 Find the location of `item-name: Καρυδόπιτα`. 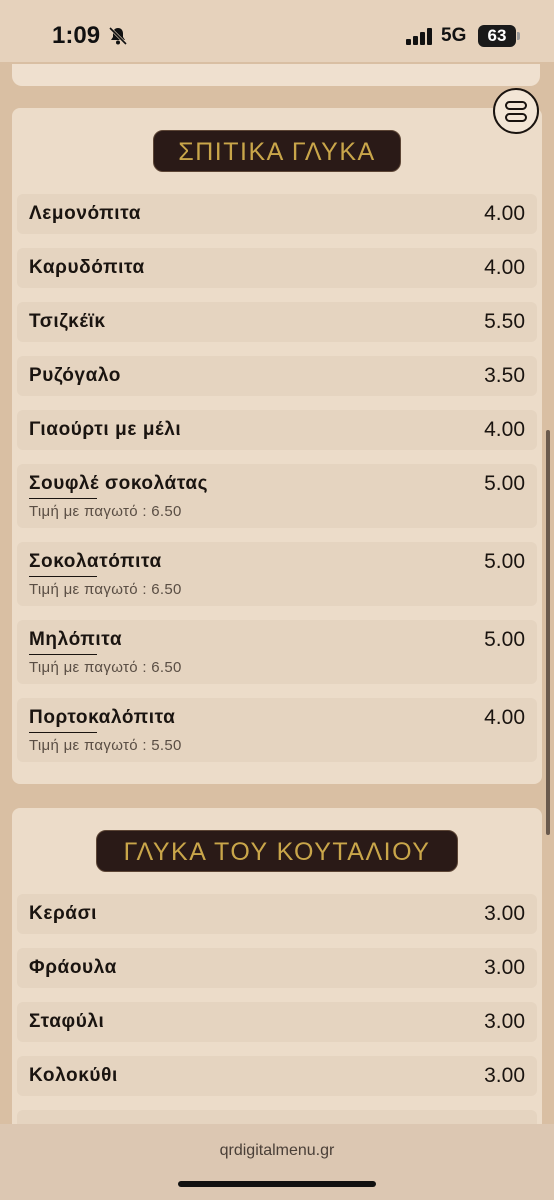

item-name: Καρυδόπιτα is located at coordinates (87, 267).